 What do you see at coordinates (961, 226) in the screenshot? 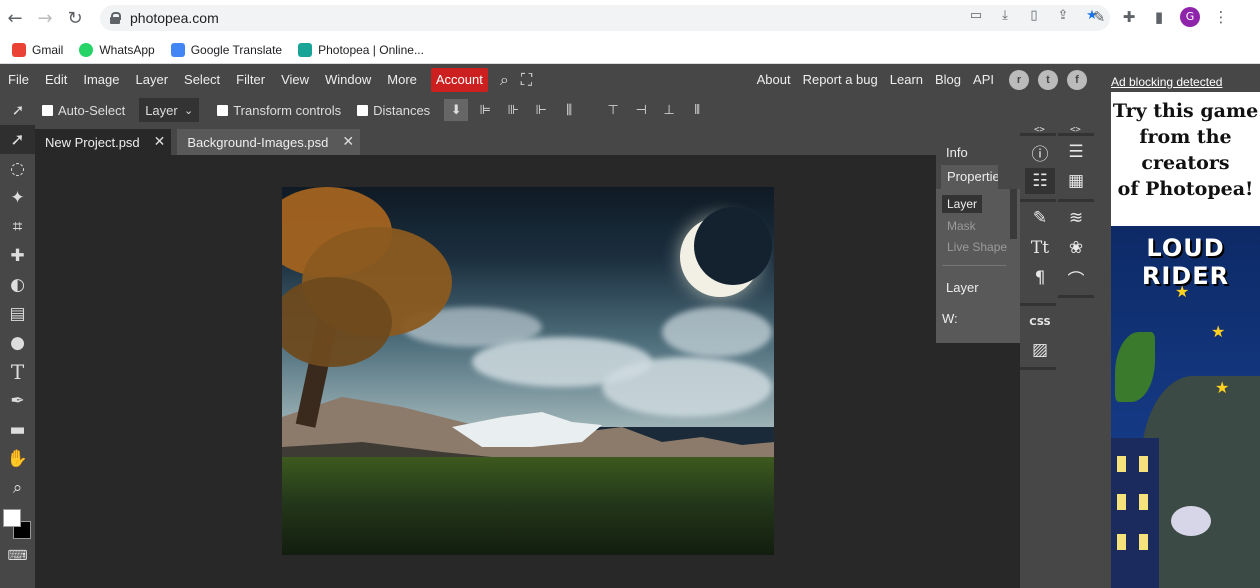
I see `props-subtab-mask: Mask` at bounding box center [961, 226].